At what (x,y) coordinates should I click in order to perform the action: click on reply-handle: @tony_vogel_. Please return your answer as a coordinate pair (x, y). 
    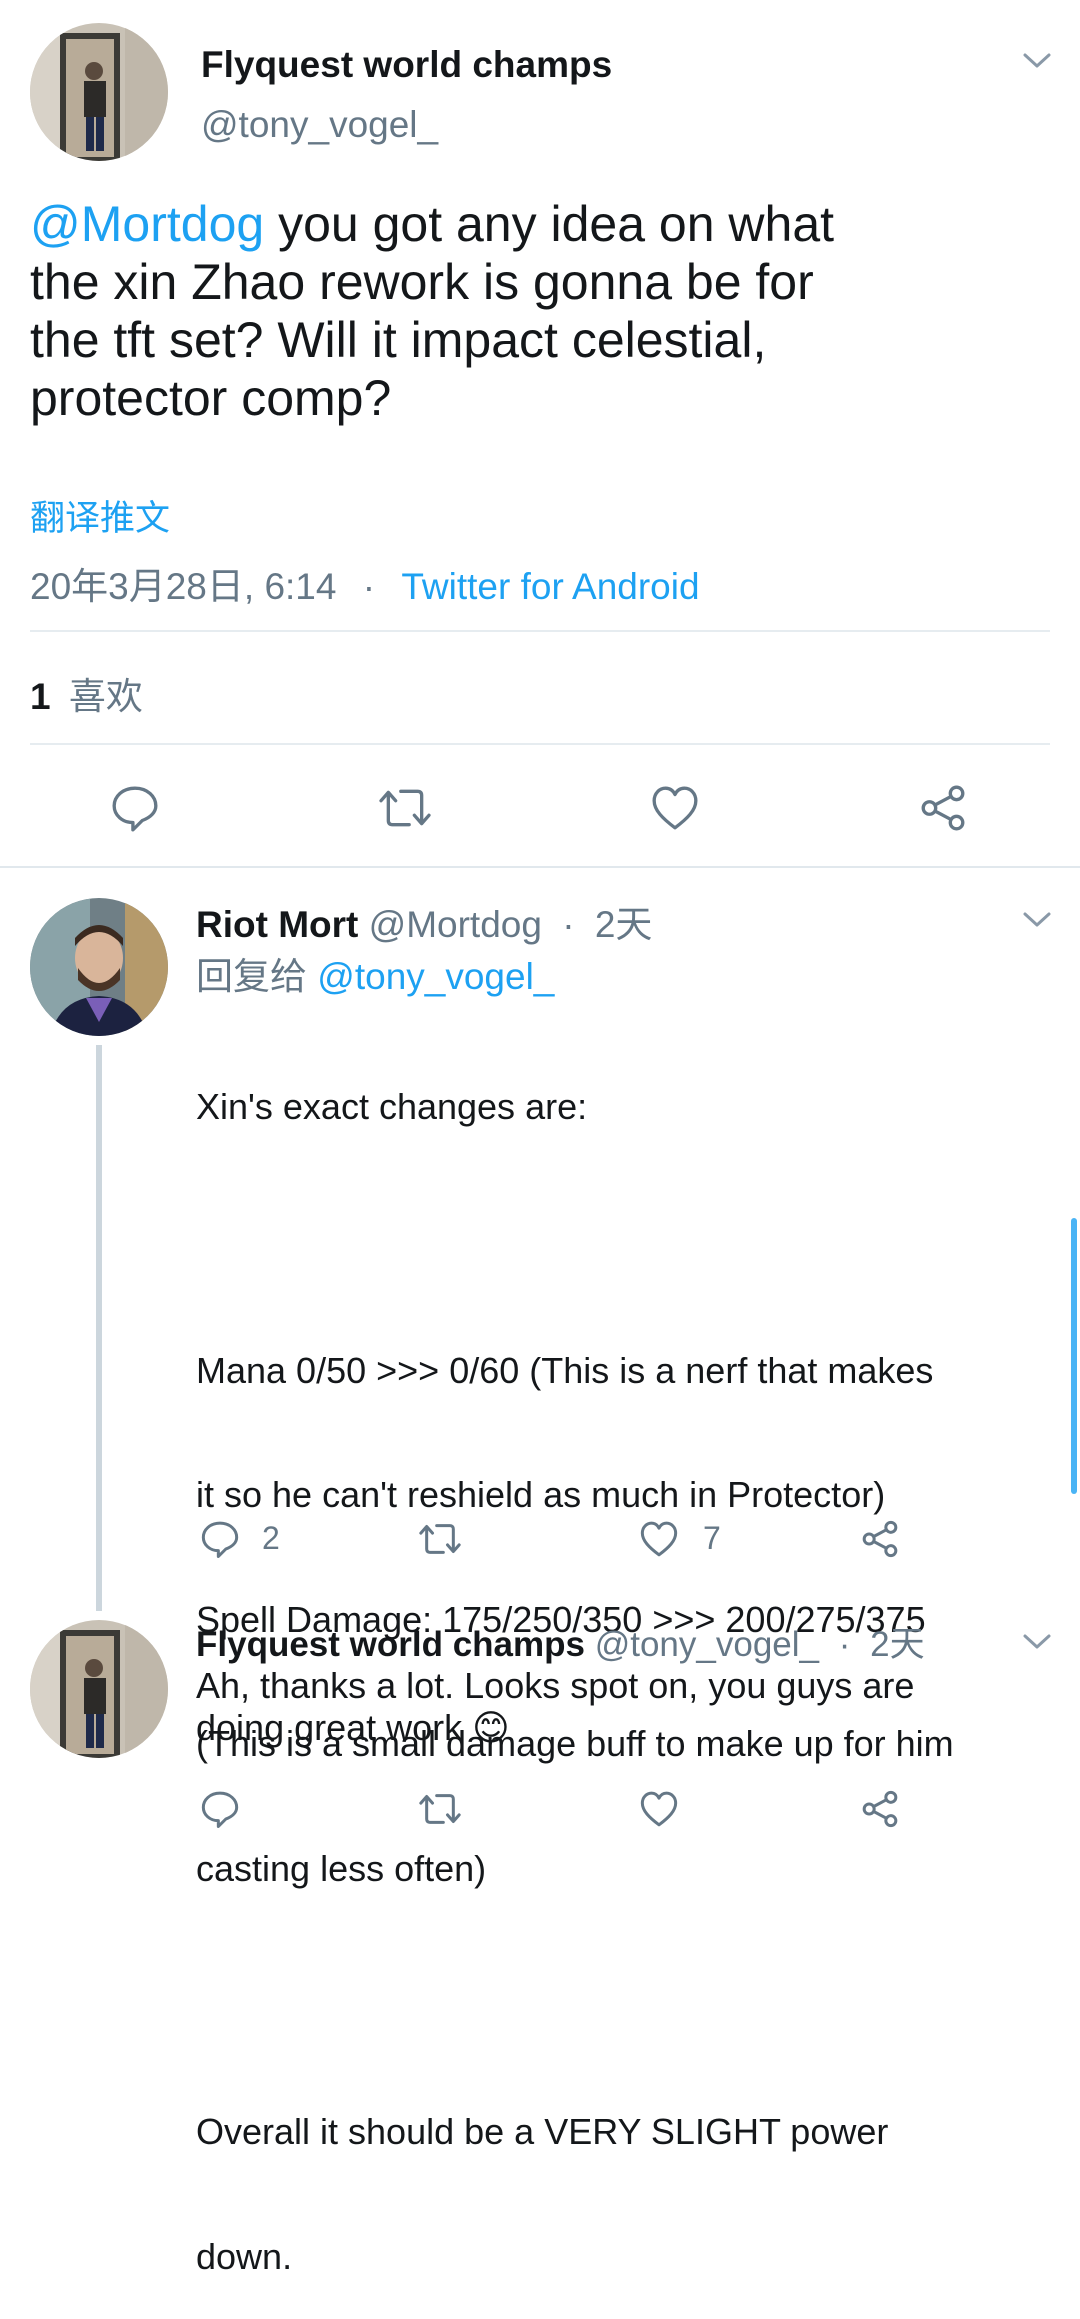
    Looking at the image, I should click on (707, 1644).